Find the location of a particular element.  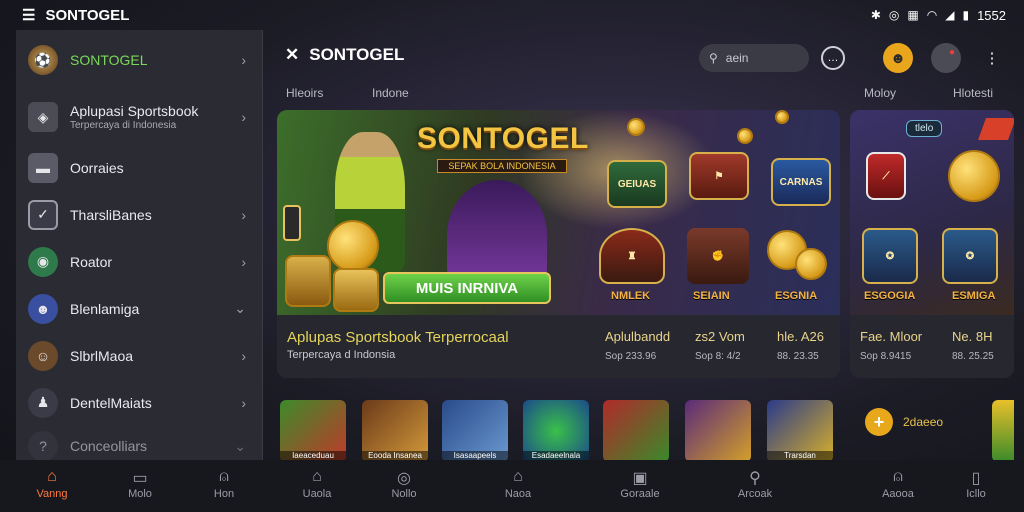

nav-label: Aaooa is located at coordinates (898, 494).